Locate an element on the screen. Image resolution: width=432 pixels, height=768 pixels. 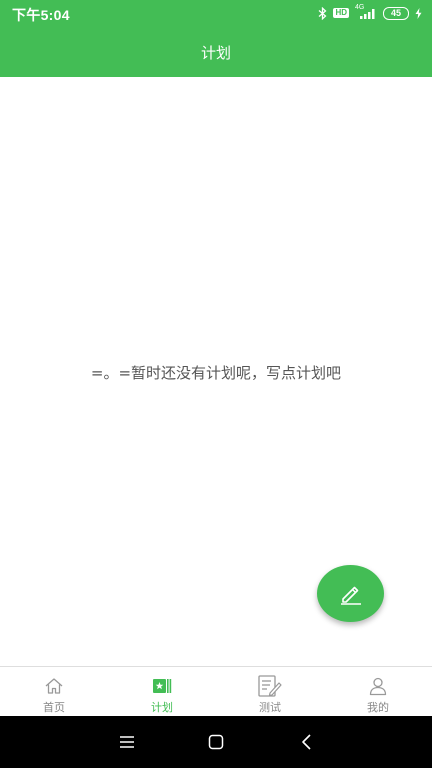
page-title: 计划 is located at coordinates (215, 53).